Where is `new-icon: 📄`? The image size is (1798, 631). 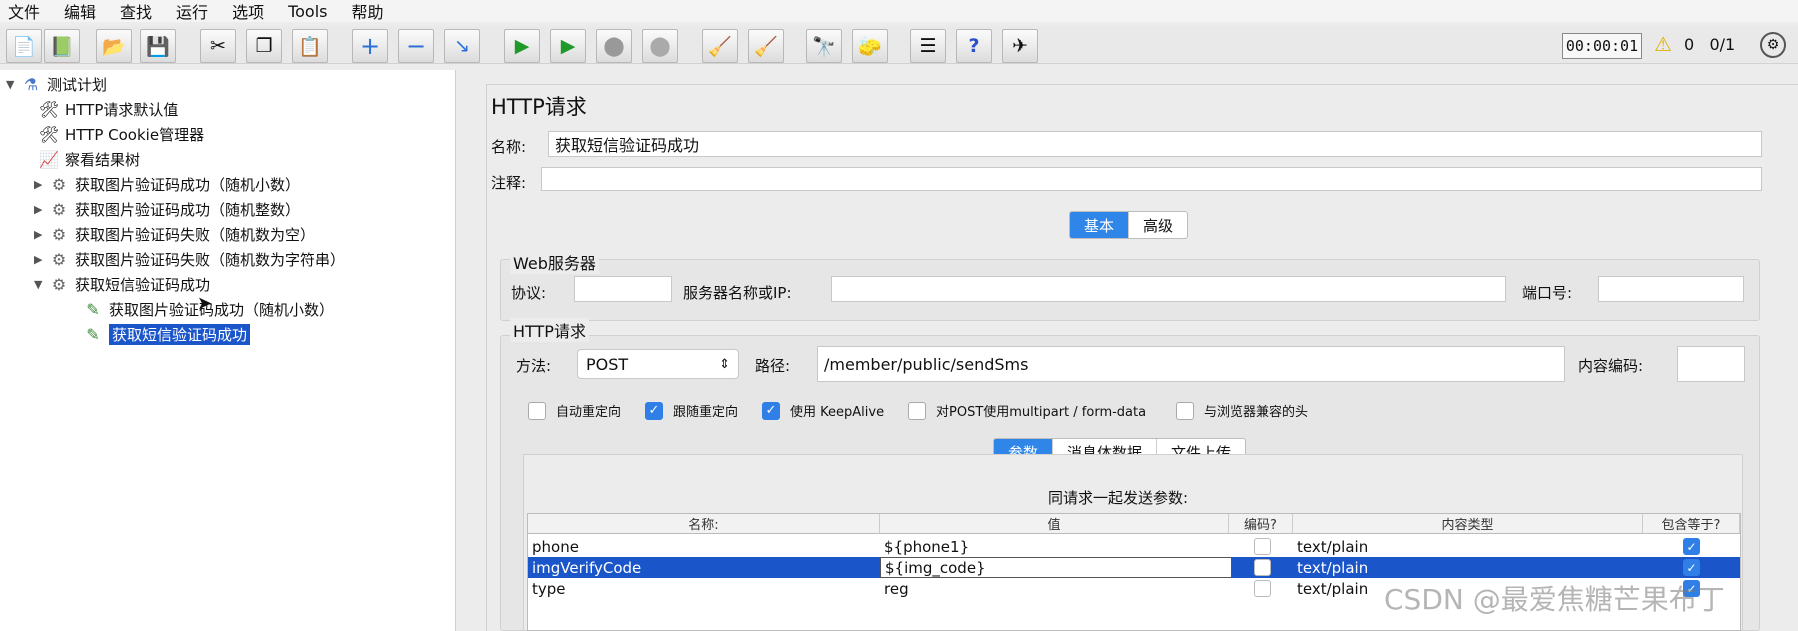
new-icon: 📄 is located at coordinates (24, 46).